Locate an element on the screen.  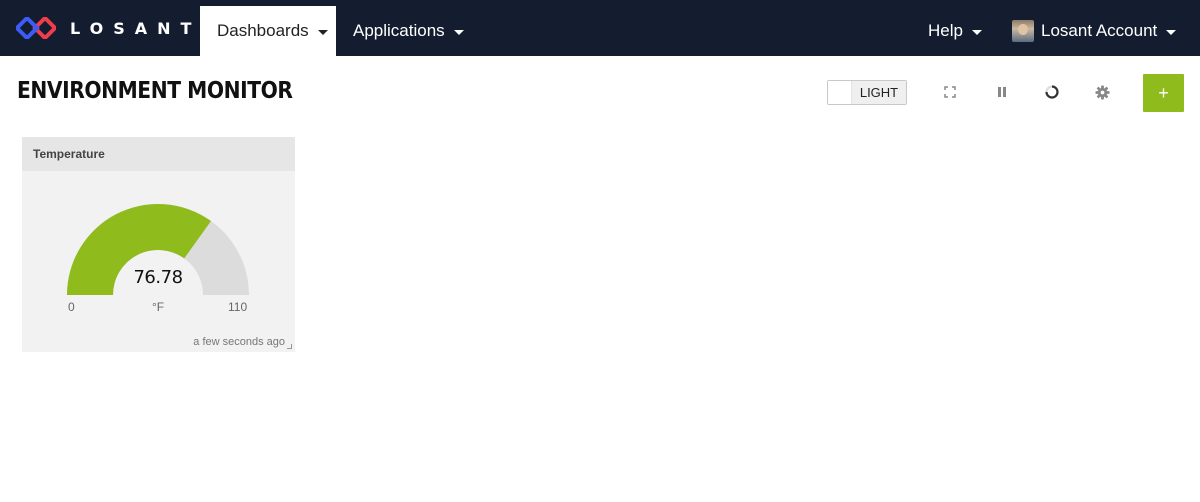
fullscreen-button is located at coordinates (950, 92).